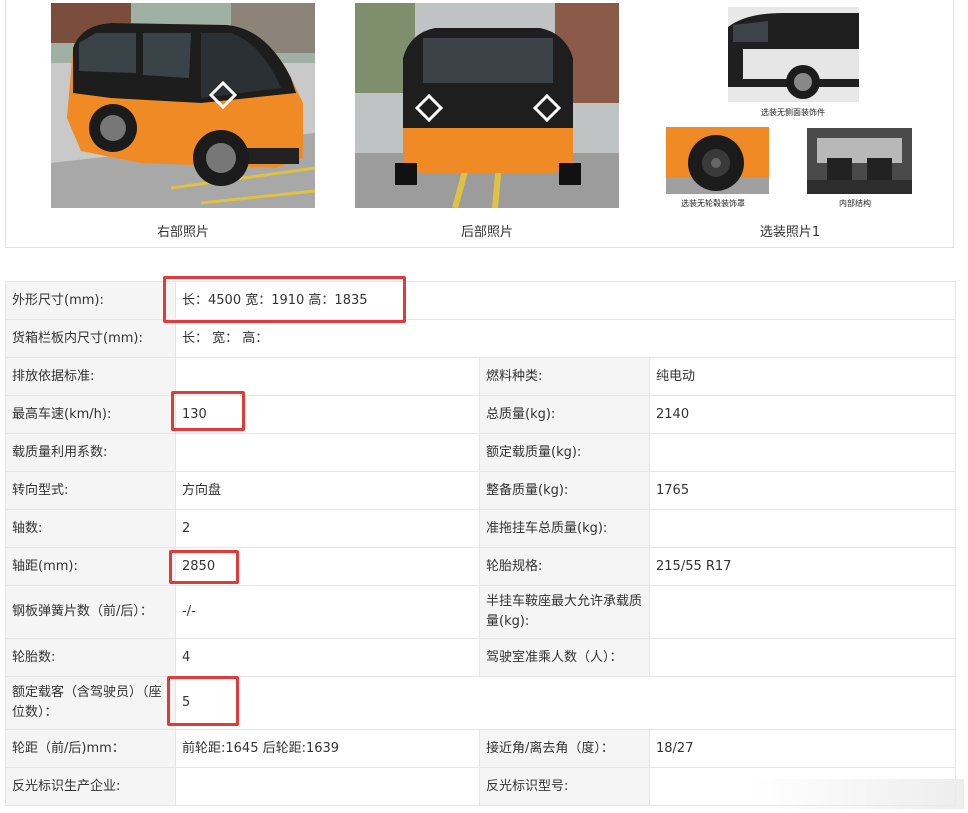  Describe the element at coordinates (565, 703) in the screenshot. I see `seats-value: 5` at that location.